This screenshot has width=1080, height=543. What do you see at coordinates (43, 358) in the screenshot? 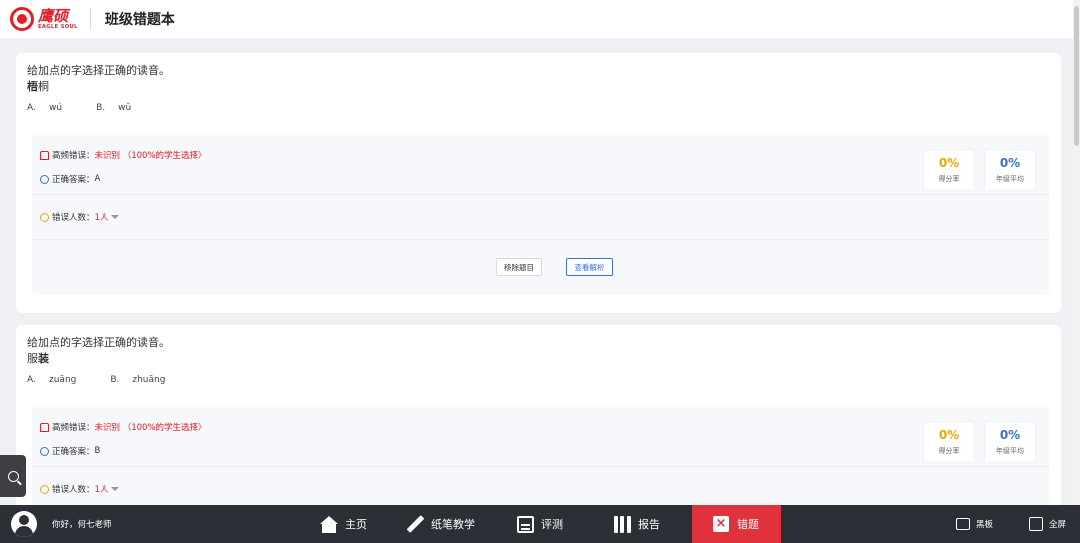
I see `emphasized-char: 装` at bounding box center [43, 358].